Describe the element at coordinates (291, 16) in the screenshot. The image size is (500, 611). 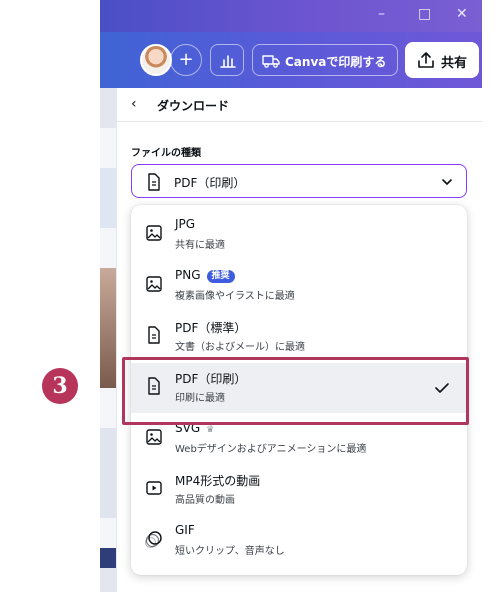
I see `window-titlebar: – □ ✕` at that location.